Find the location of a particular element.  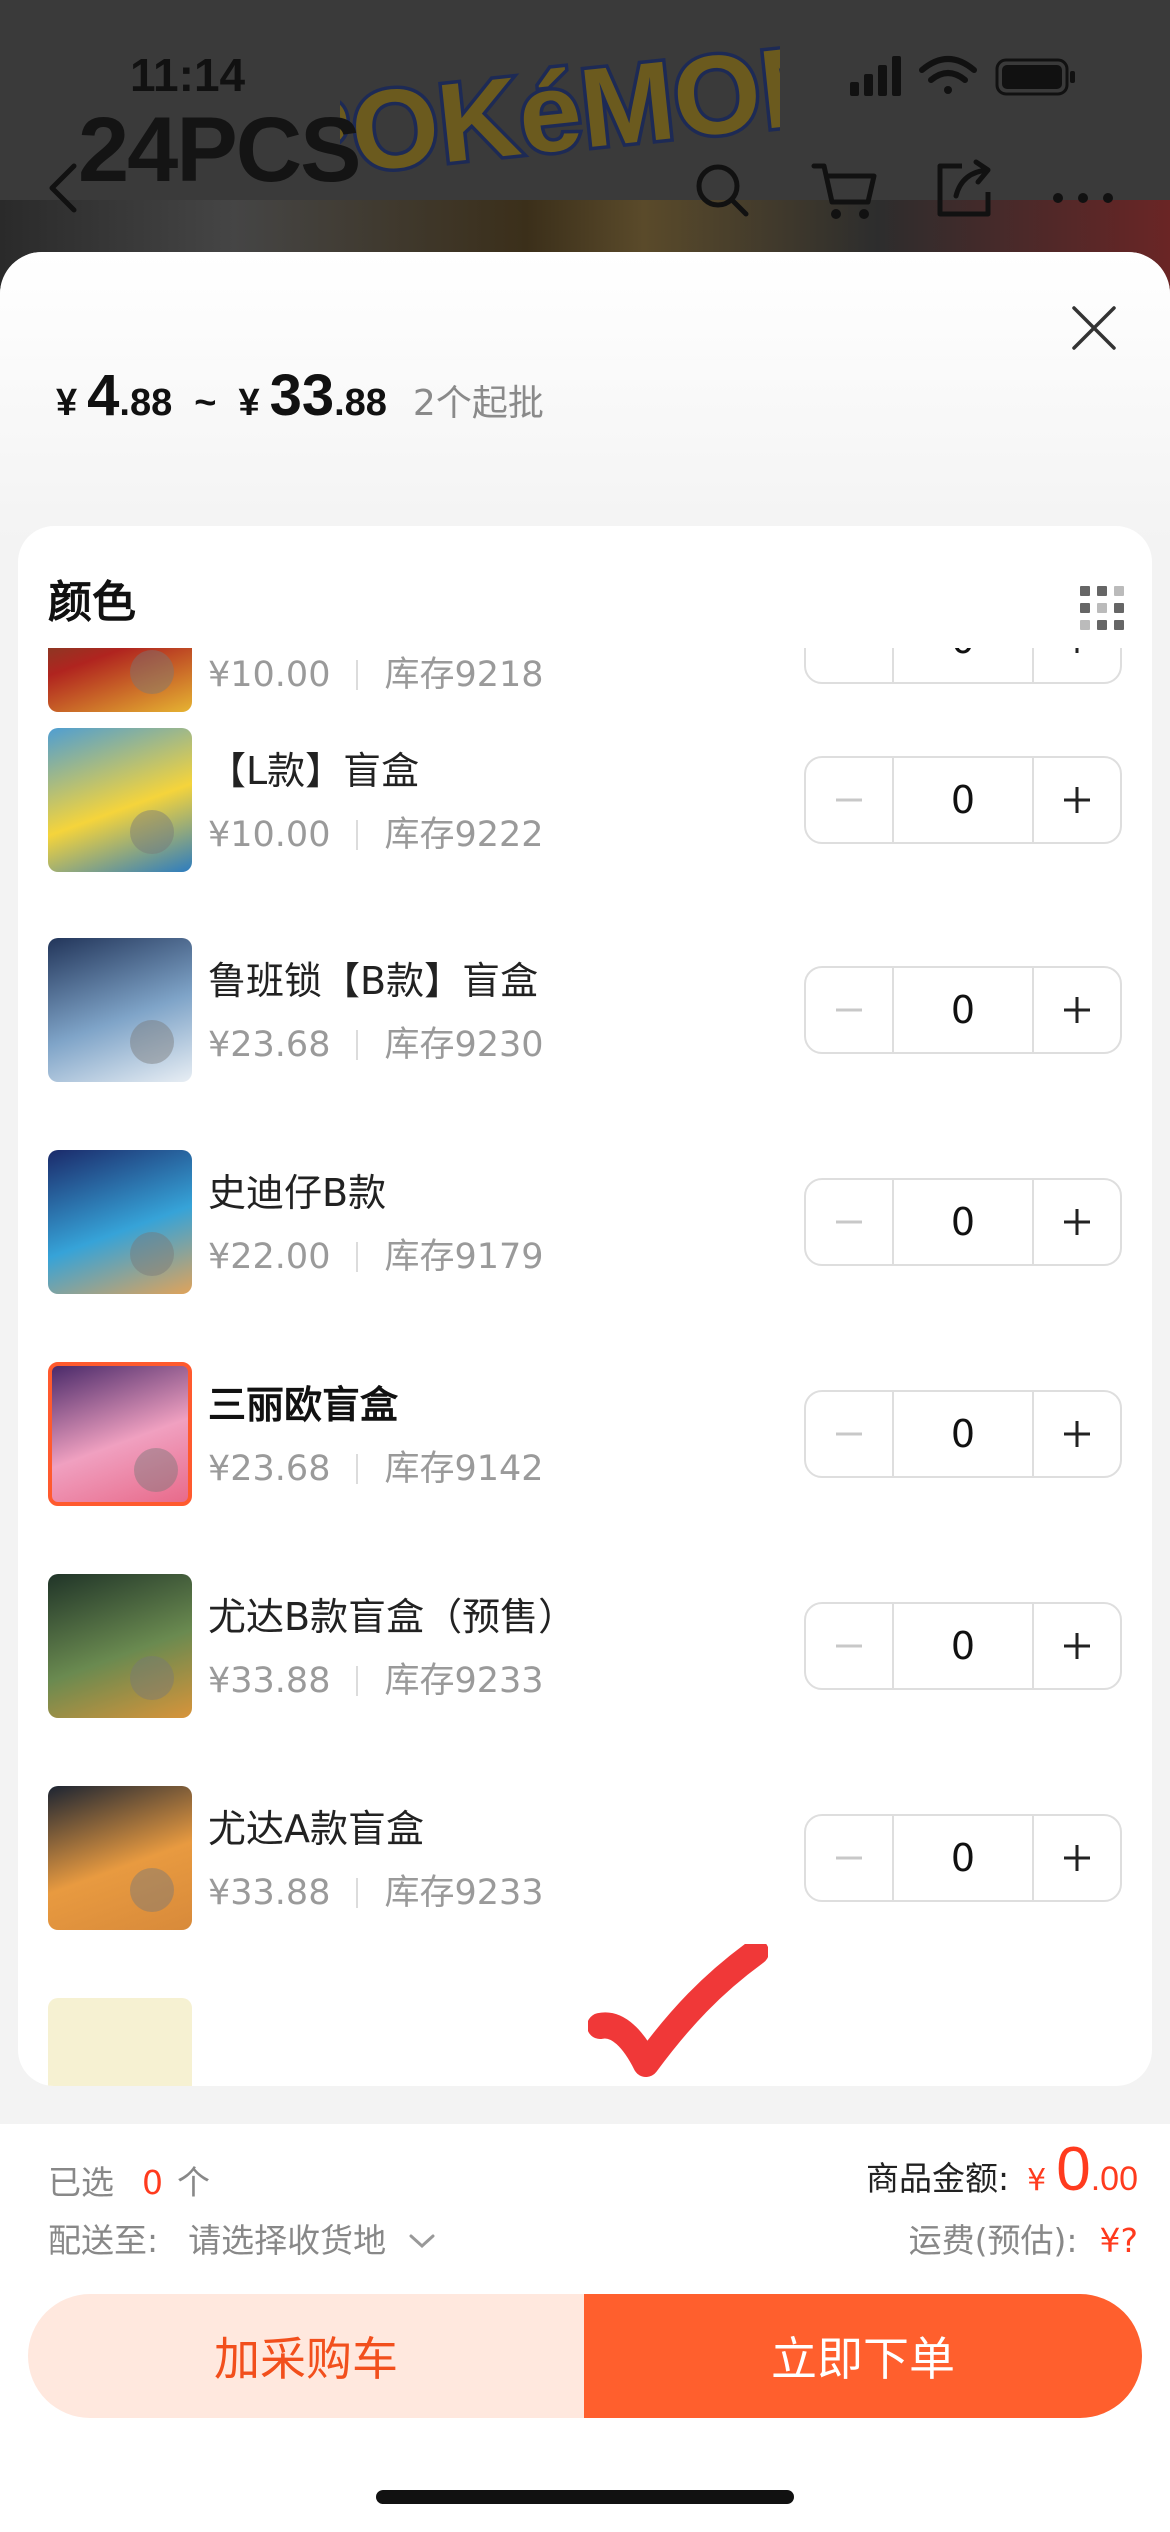

close-icon is located at coordinates (1094, 328).